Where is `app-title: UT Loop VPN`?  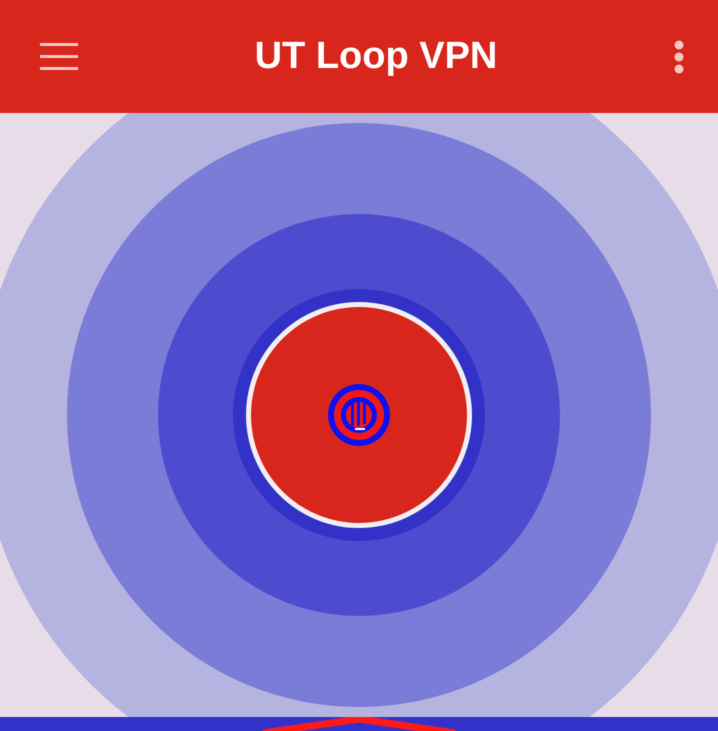 app-title: UT Loop VPN is located at coordinates (376, 56).